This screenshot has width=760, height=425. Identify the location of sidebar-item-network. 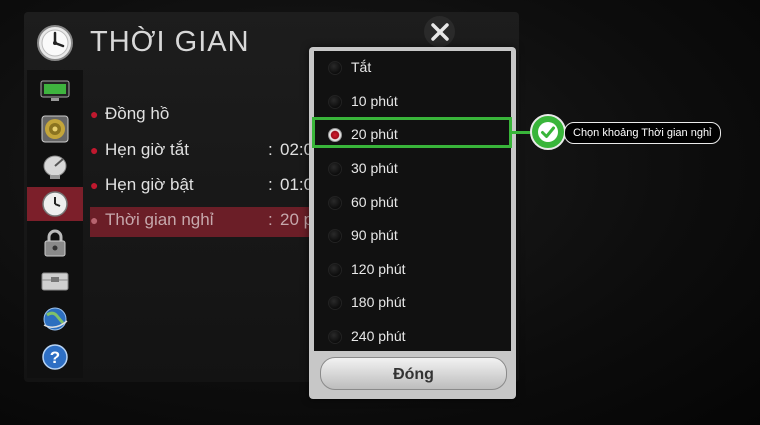
(55, 319).